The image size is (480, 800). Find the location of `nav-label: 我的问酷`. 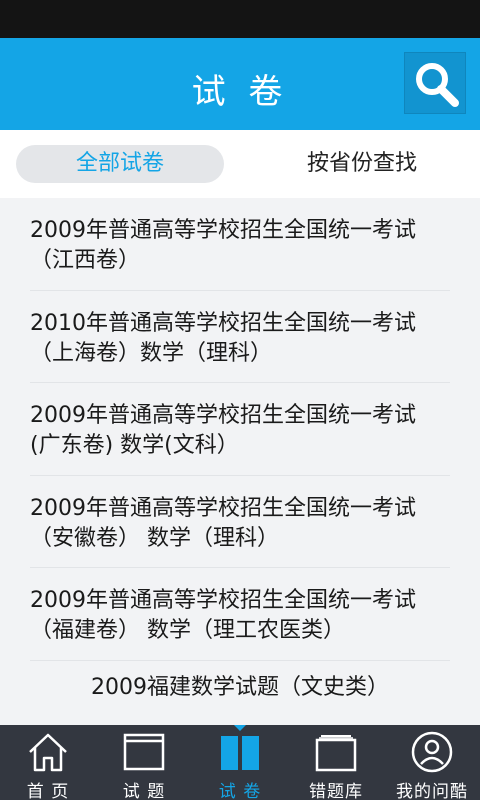

nav-label: 我的问酷 is located at coordinates (432, 791).